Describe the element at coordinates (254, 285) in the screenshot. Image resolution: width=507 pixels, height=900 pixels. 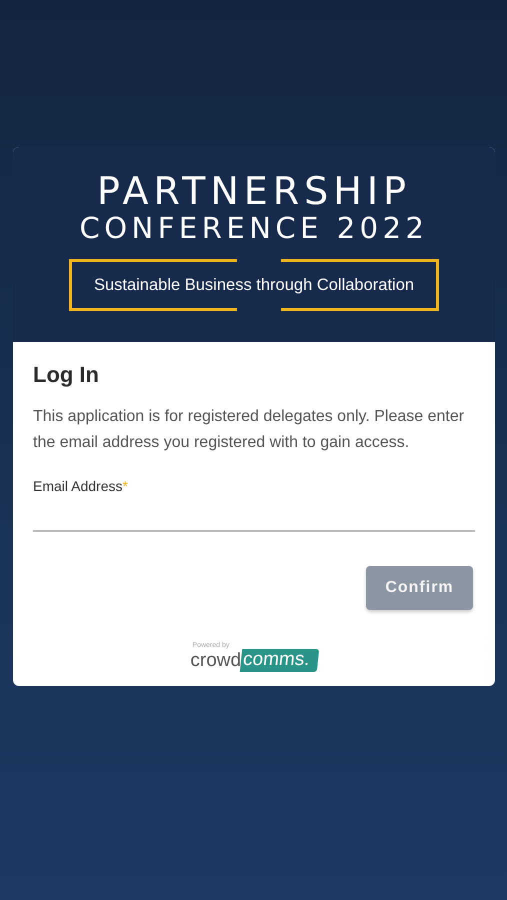
I see `tagline: Sustainable Business through Collaboration` at that location.